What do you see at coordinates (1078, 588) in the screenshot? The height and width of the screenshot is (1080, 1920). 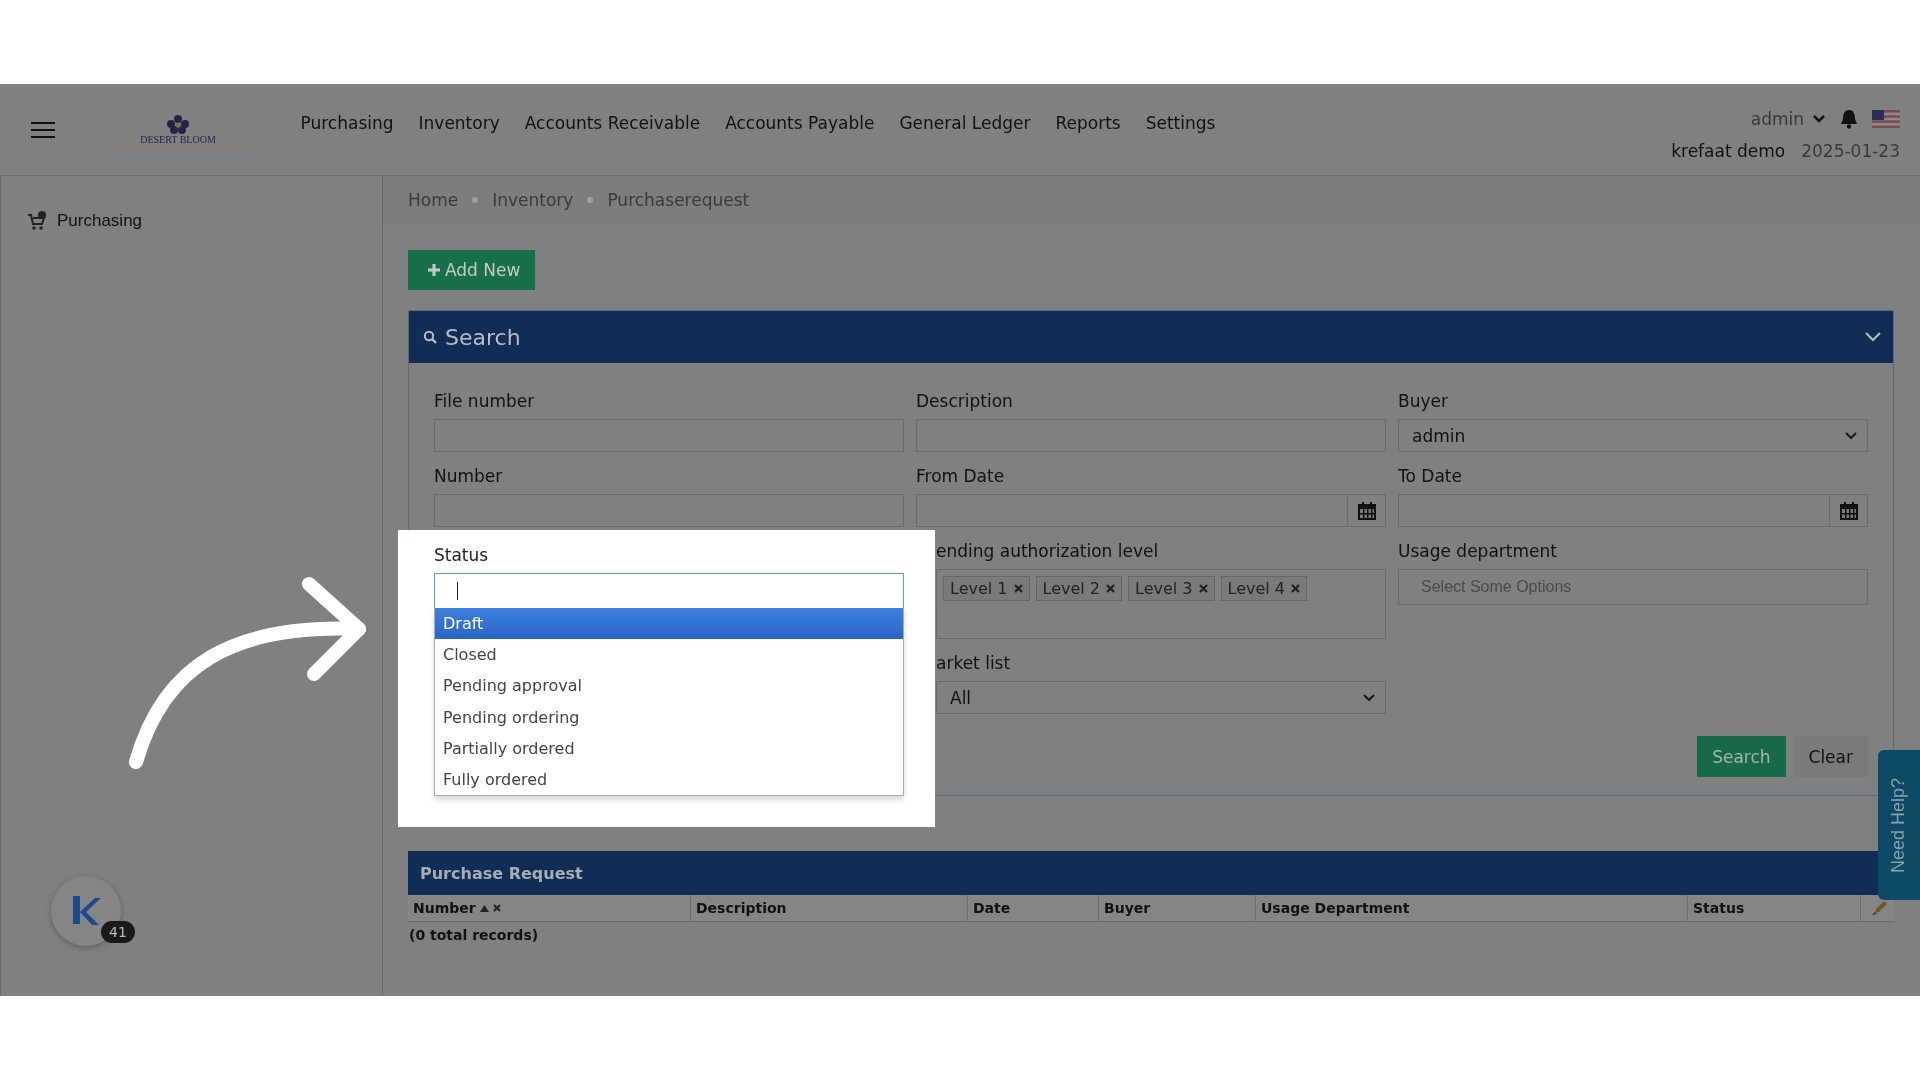 I see `option-tag: Level 2` at bounding box center [1078, 588].